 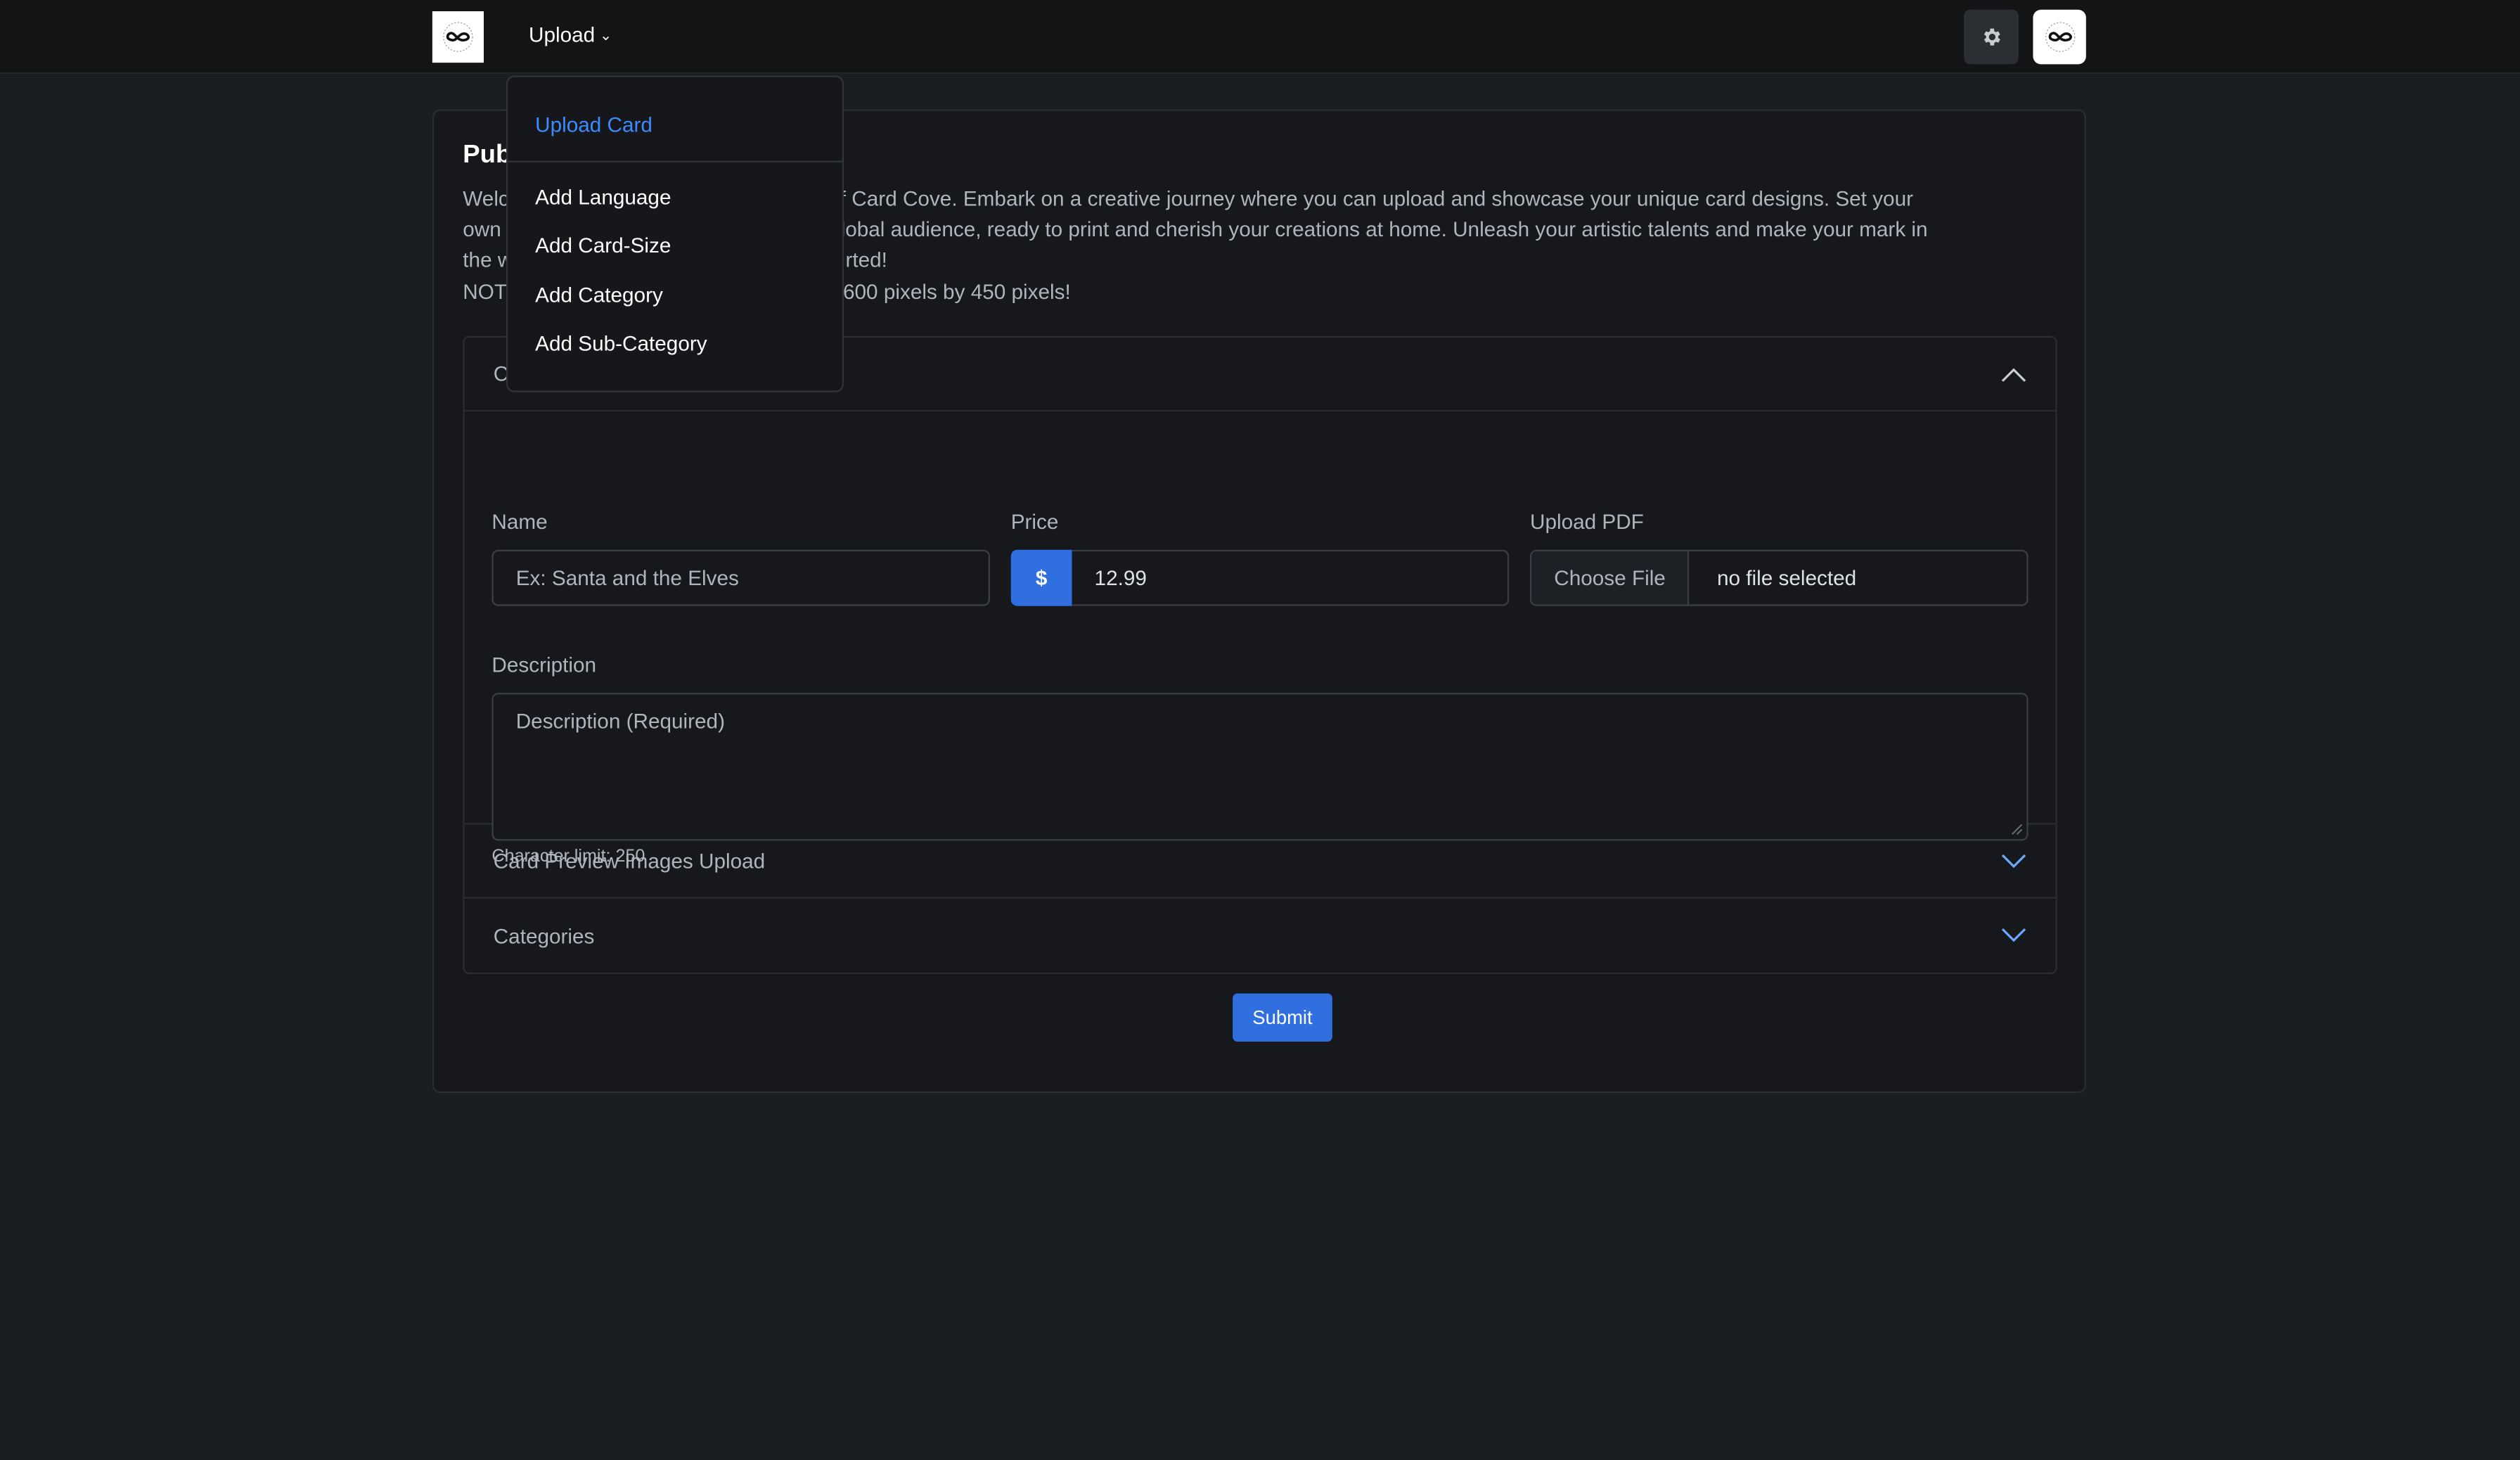 I want to click on price-input-group: $ 12.99, so click(x=1260, y=577).